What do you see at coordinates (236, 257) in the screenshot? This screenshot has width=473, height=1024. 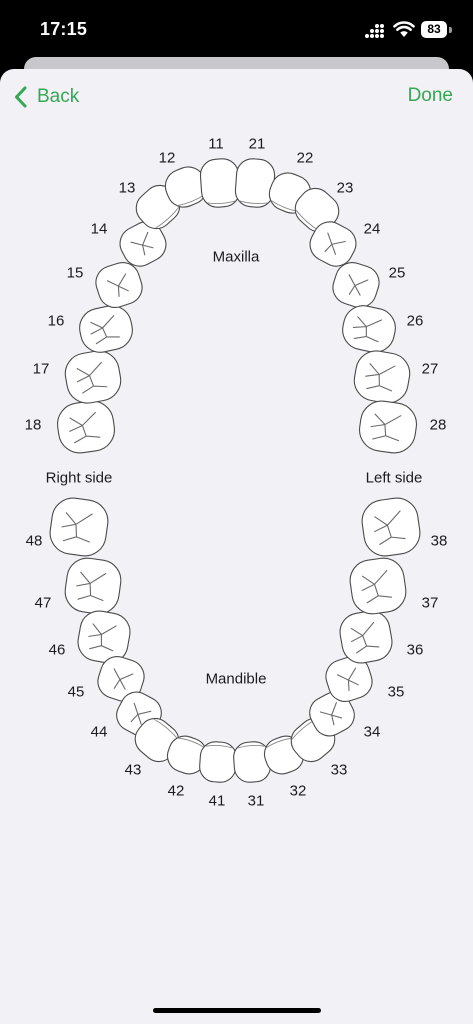 I see `maxilla-label: Maxilla` at bounding box center [236, 257].